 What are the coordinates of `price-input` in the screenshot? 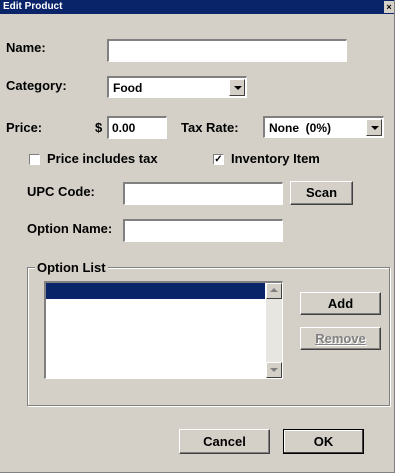 It's located at (137, 127).